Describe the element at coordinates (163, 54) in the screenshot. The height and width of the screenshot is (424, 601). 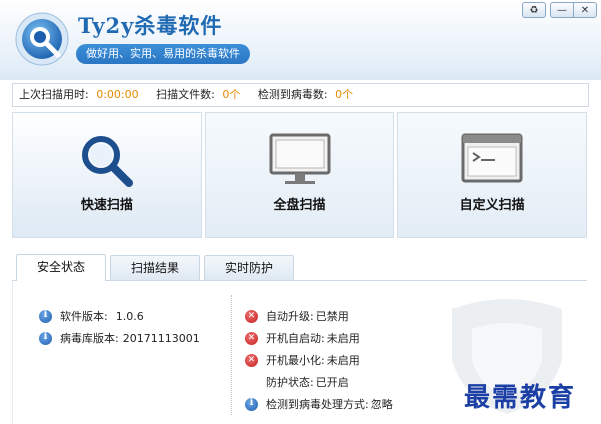
I see `app-slogan: 做好用、实用、易用的杀毒软件` at that location.